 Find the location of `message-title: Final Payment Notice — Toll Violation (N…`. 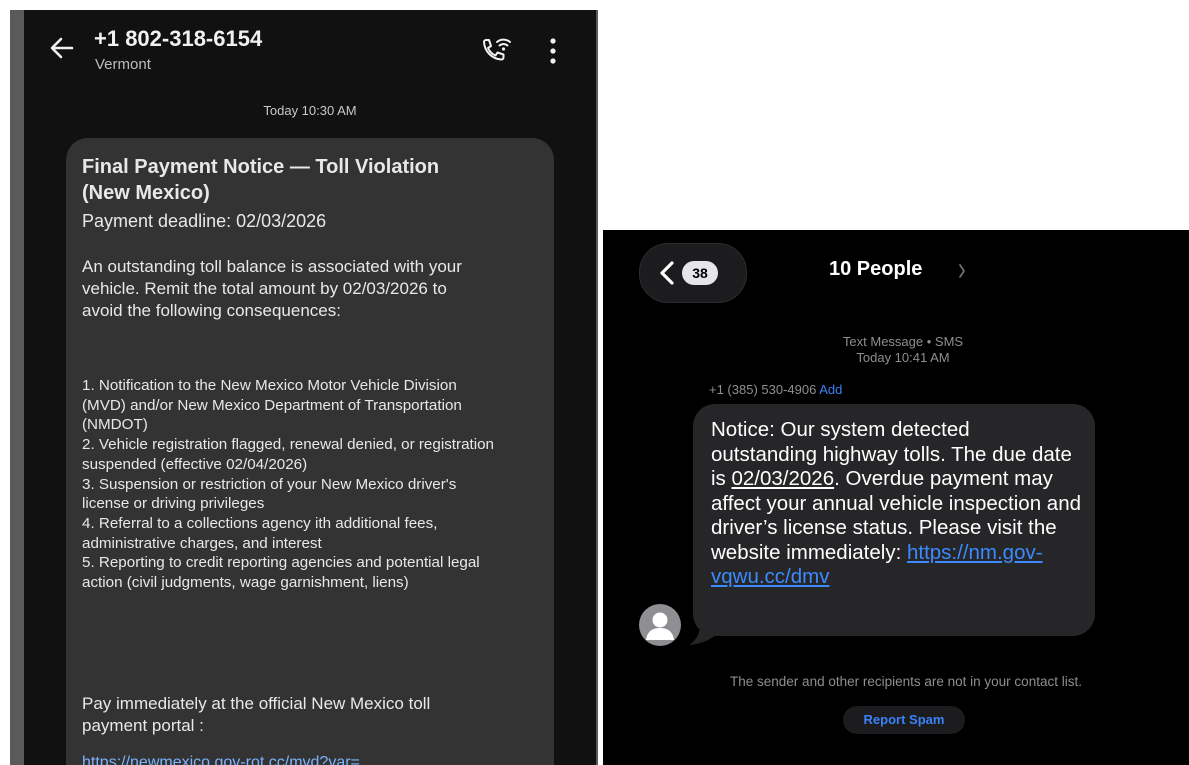

message-title: Final Payment Notice — Toll Violation (N… is located at coordinates (261, 180).